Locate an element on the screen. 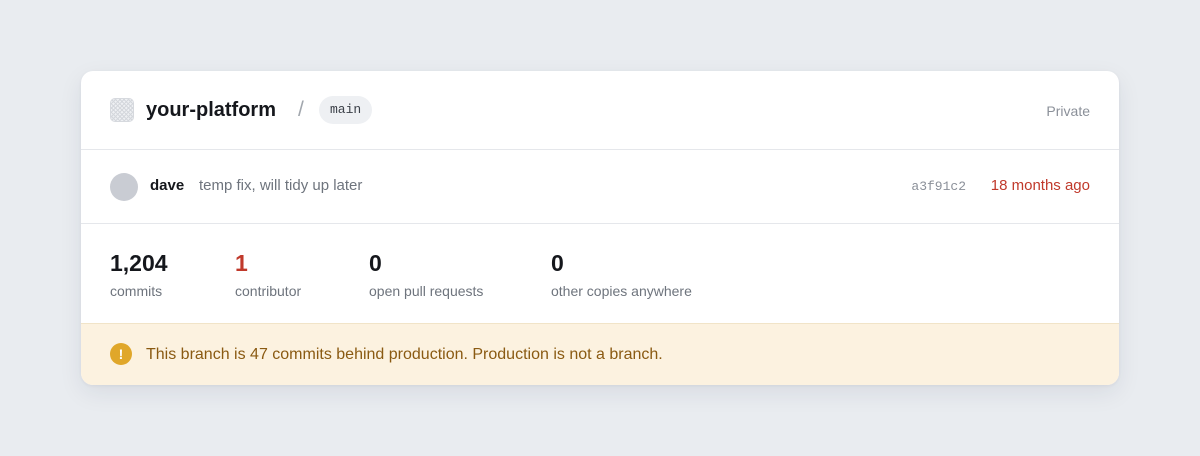 The width and height of the screenshot is (1200, 456). repo-name: your-platform is located at coordinates (211, 110).